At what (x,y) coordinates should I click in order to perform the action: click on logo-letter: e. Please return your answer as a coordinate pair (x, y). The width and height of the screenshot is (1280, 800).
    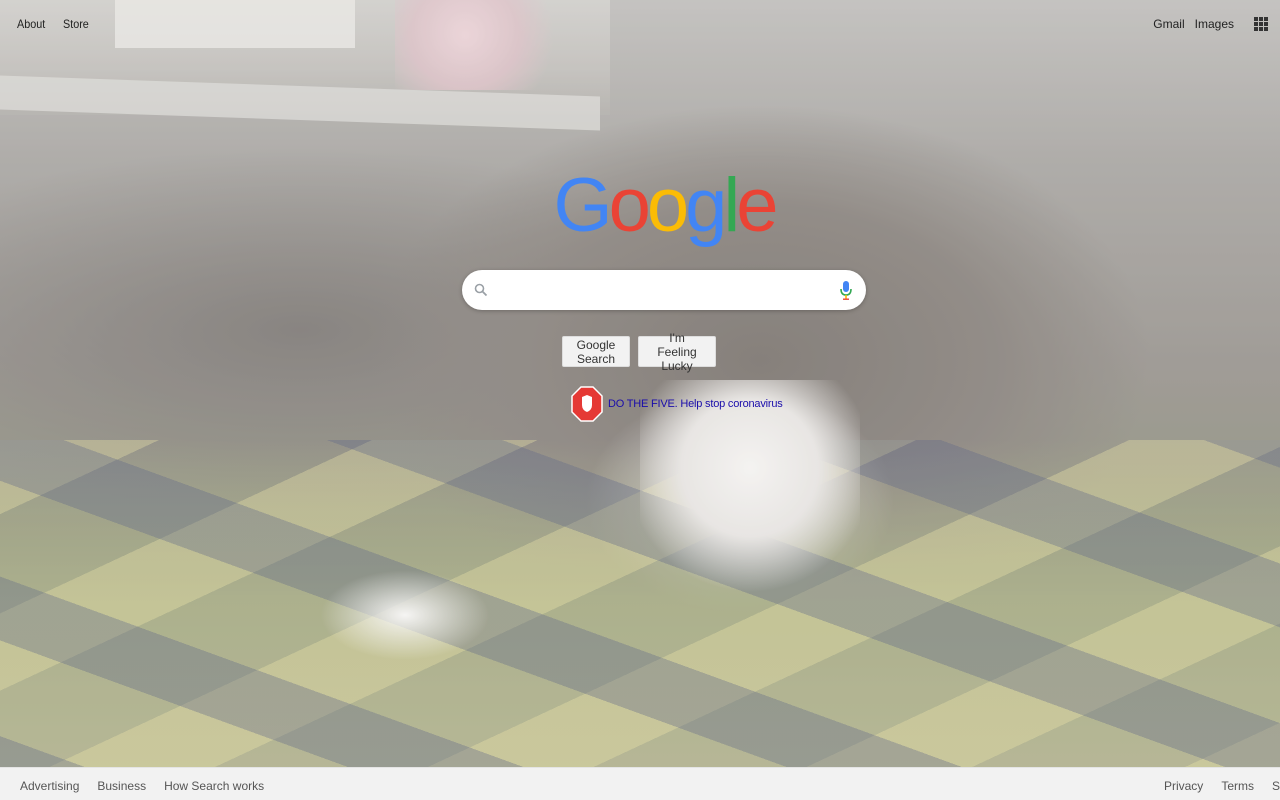
    Looking at the image, I should click on (757, 205).